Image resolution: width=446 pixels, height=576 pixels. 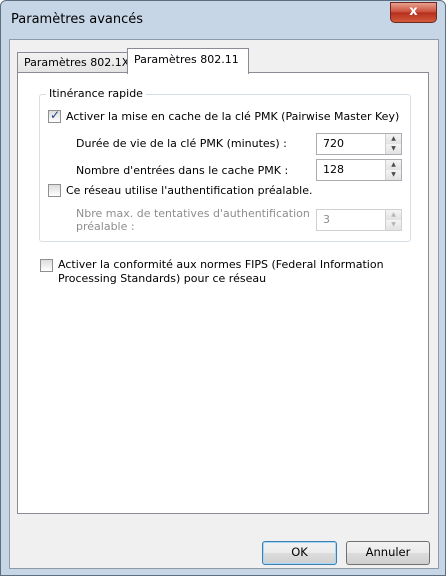 I want to click on pmk-entries-label: Nombre d'entrées dans le cache PMK :, so click(x=182, y=170).